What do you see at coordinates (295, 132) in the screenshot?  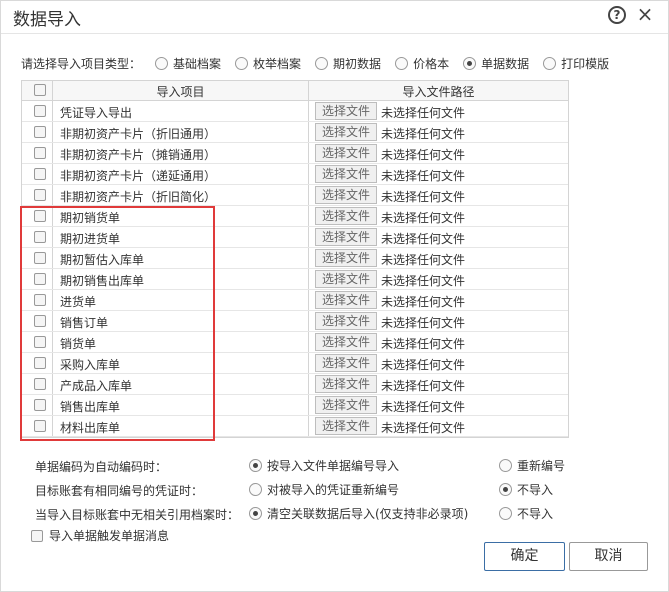 I see `table-row: 非期初资产卡片（折旧通用） 选择文件 未选择任何文件` at bounding box center [295, 132].